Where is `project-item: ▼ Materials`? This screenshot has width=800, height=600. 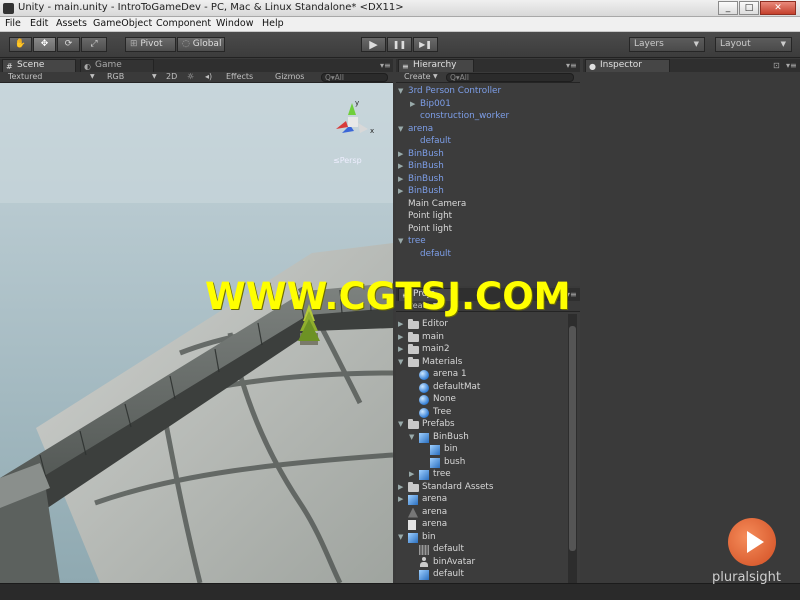 project-item: ▼ Materials is located at coordinates (482, 362).